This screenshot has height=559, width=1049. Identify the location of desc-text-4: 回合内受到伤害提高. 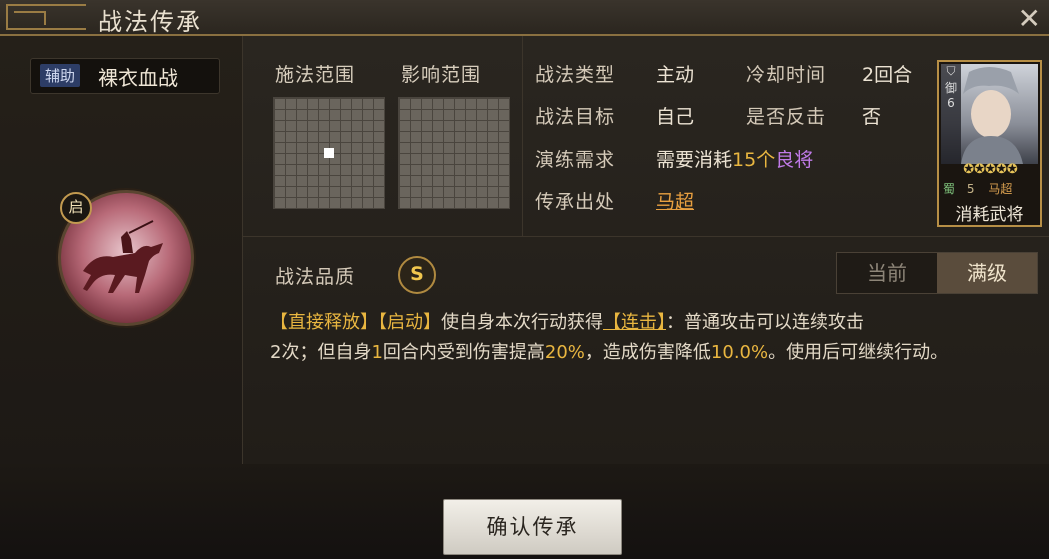
(463, 352).